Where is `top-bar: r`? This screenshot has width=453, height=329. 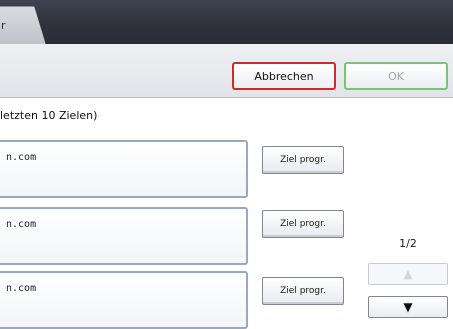
top-bar: r is located at coordinates (226, 22).